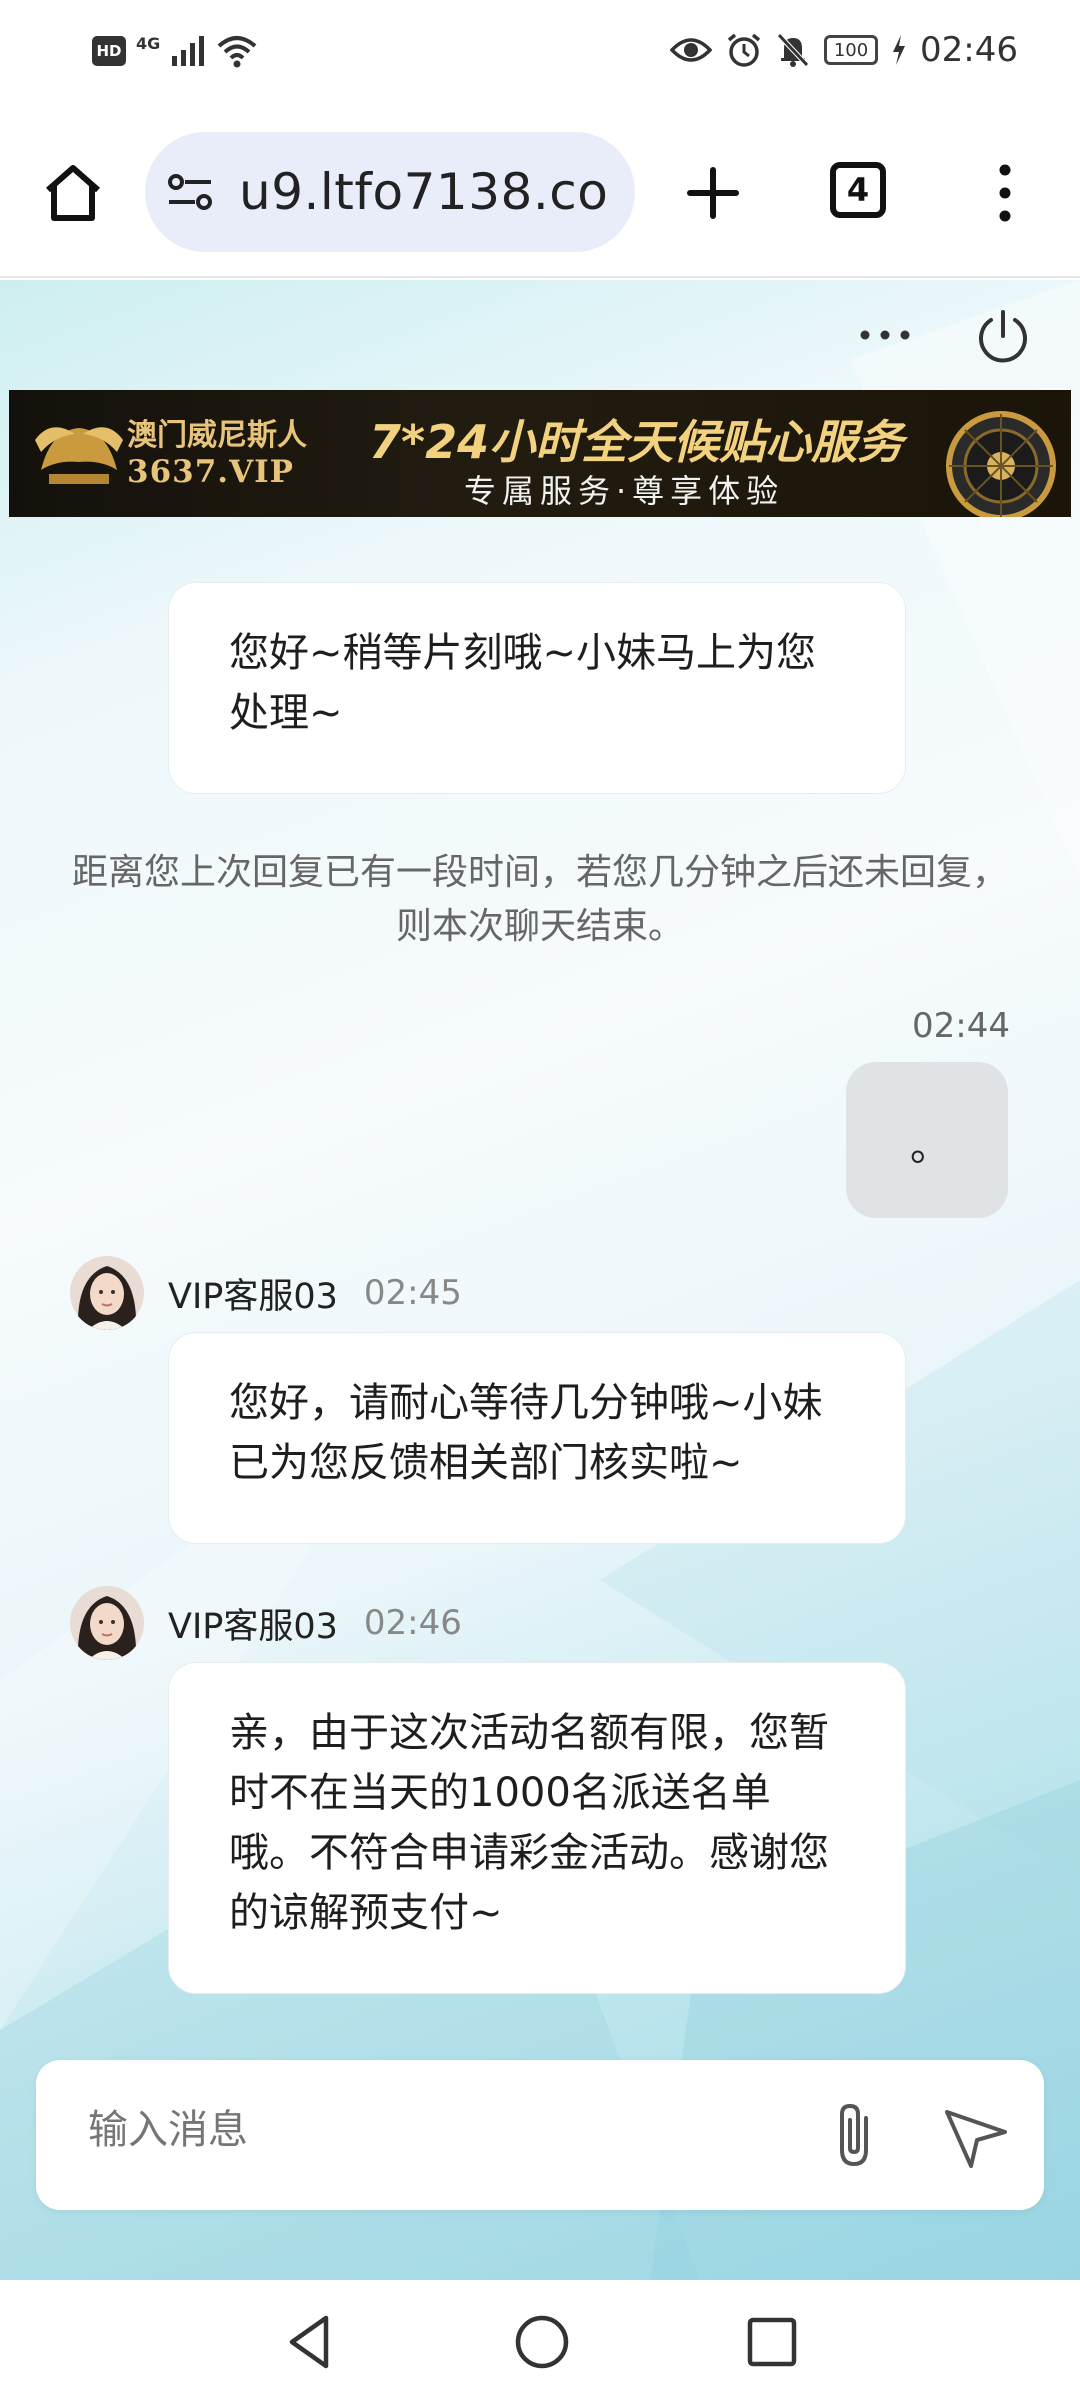  What do you see at coordinates (217, 435) in the screenshot?
I see `banner-brand-name: 澳门威尼斯人` at bounding box center [217, 435].